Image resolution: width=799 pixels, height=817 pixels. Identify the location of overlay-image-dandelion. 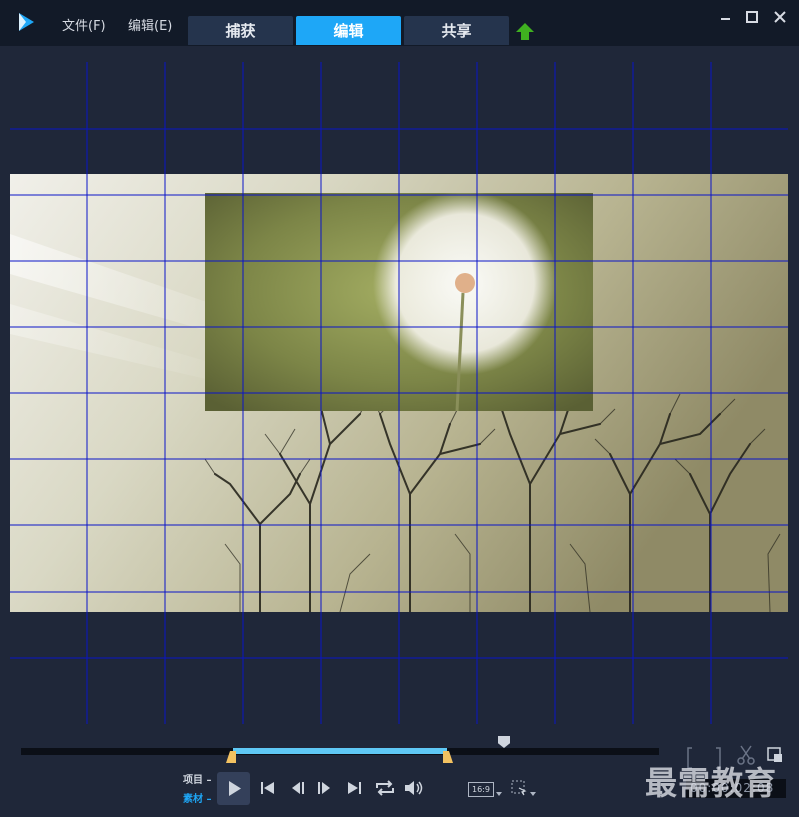
(399, 302).